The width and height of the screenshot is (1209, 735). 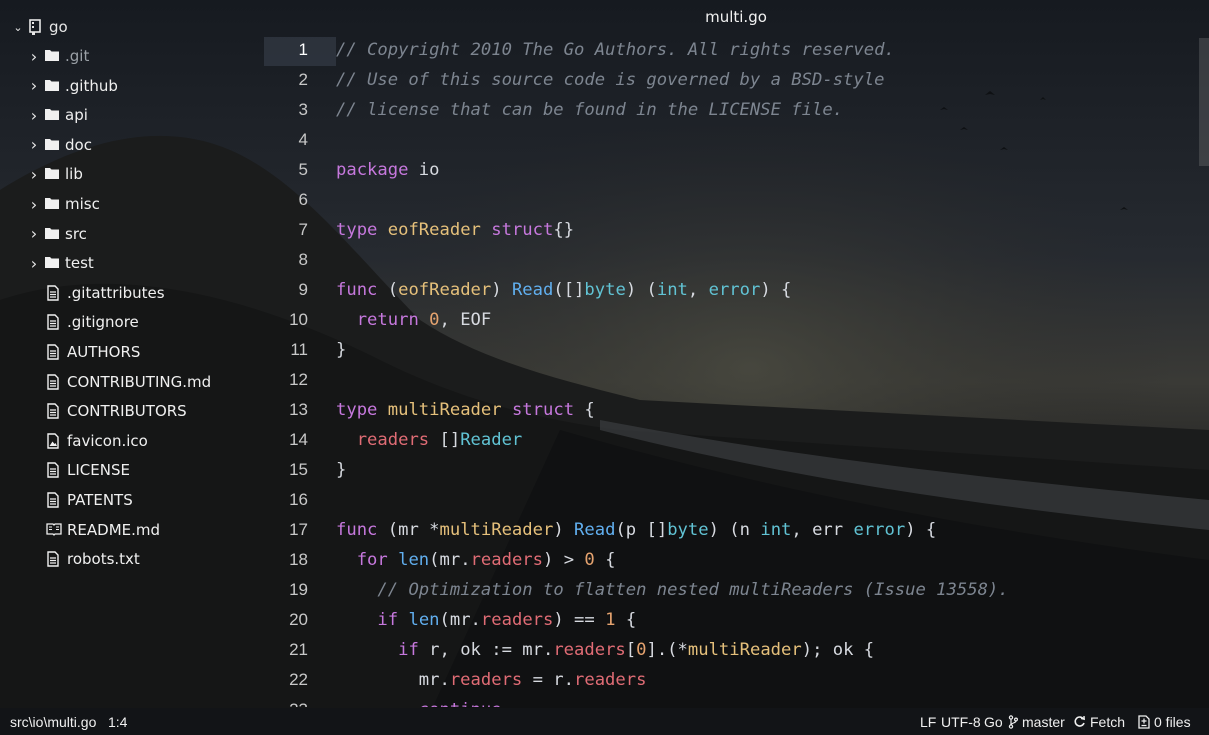 What do you see at coordinates (286, 140) in the screenshot?
I see `line-number: 4` at bounding box center [286, 140].